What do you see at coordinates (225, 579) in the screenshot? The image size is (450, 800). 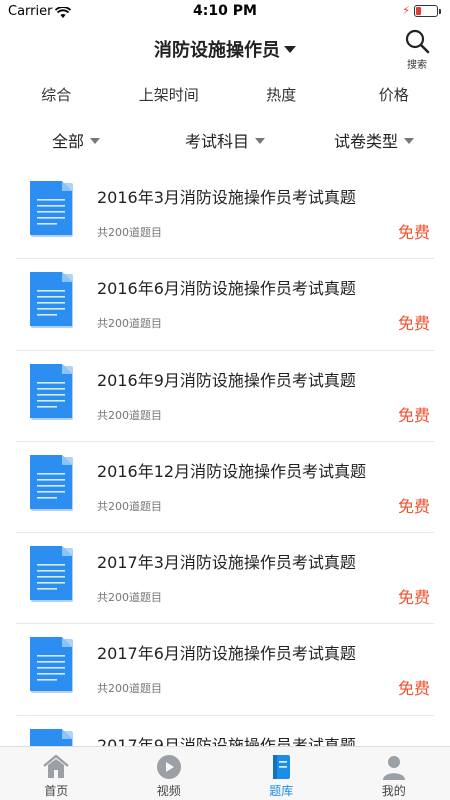 I see `list-item: 2017年3月消防设施操作员考试真题 共200道题目 免费` at bounding box center [225, 579].